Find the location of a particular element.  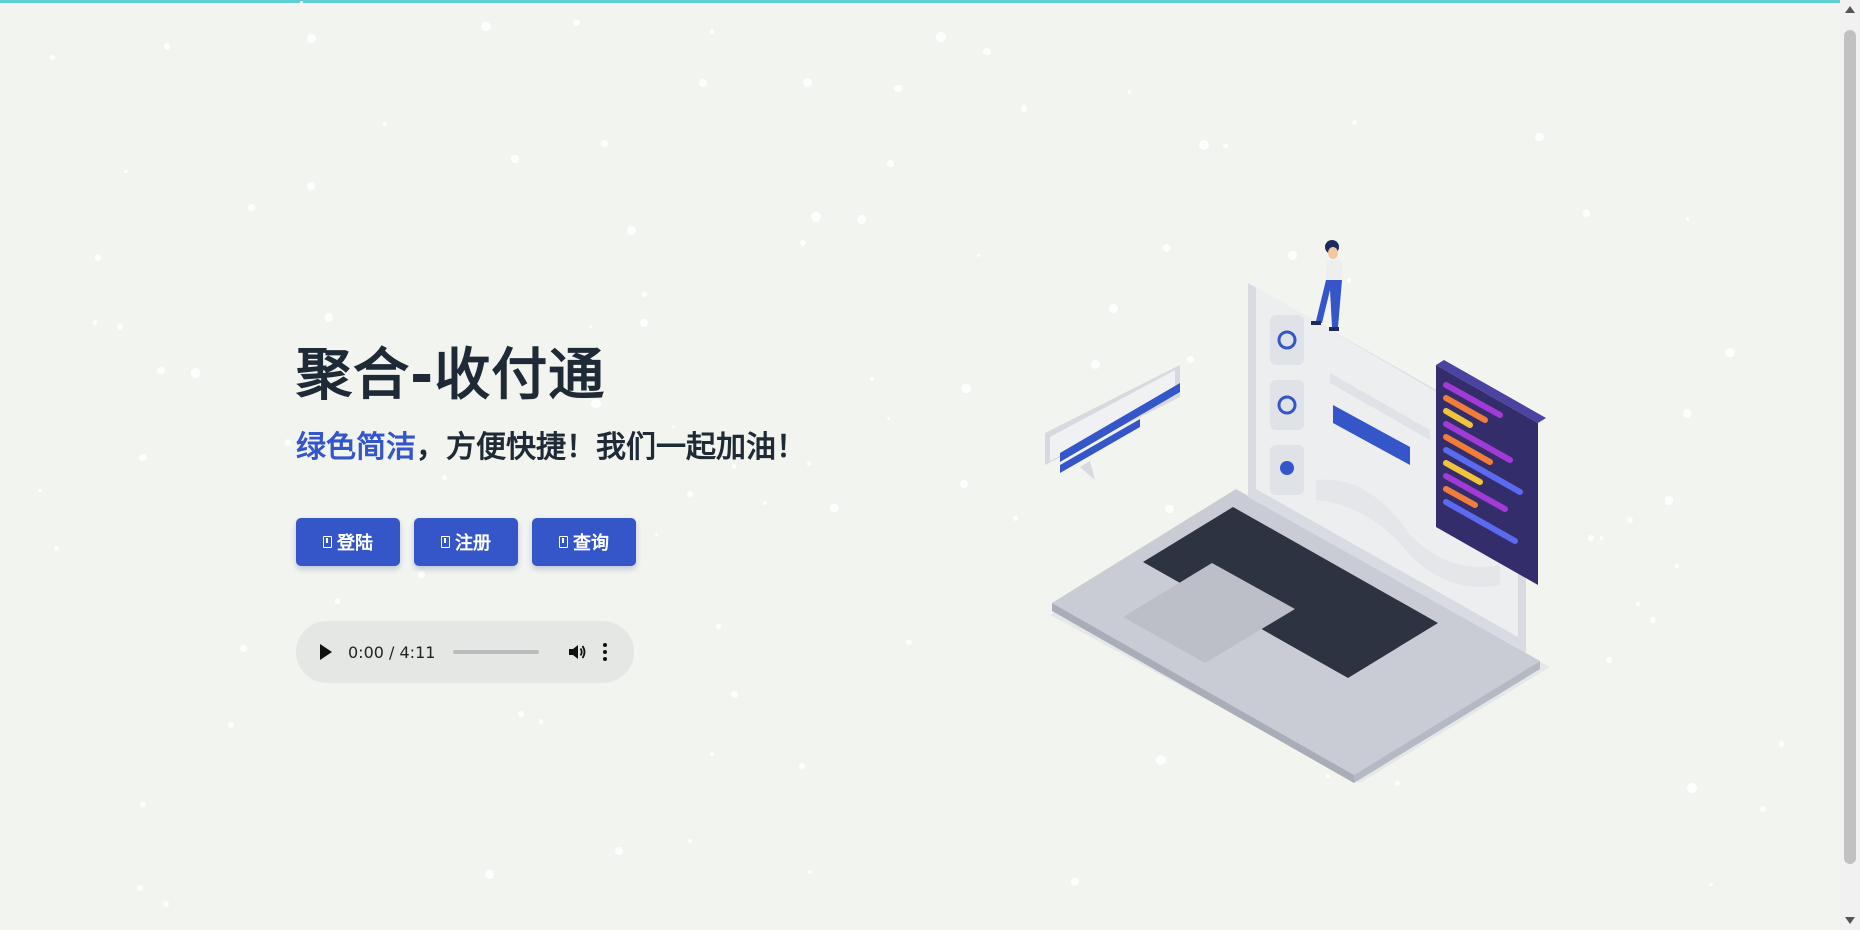

register-button: 注册 is located at coordinates (466, 542).